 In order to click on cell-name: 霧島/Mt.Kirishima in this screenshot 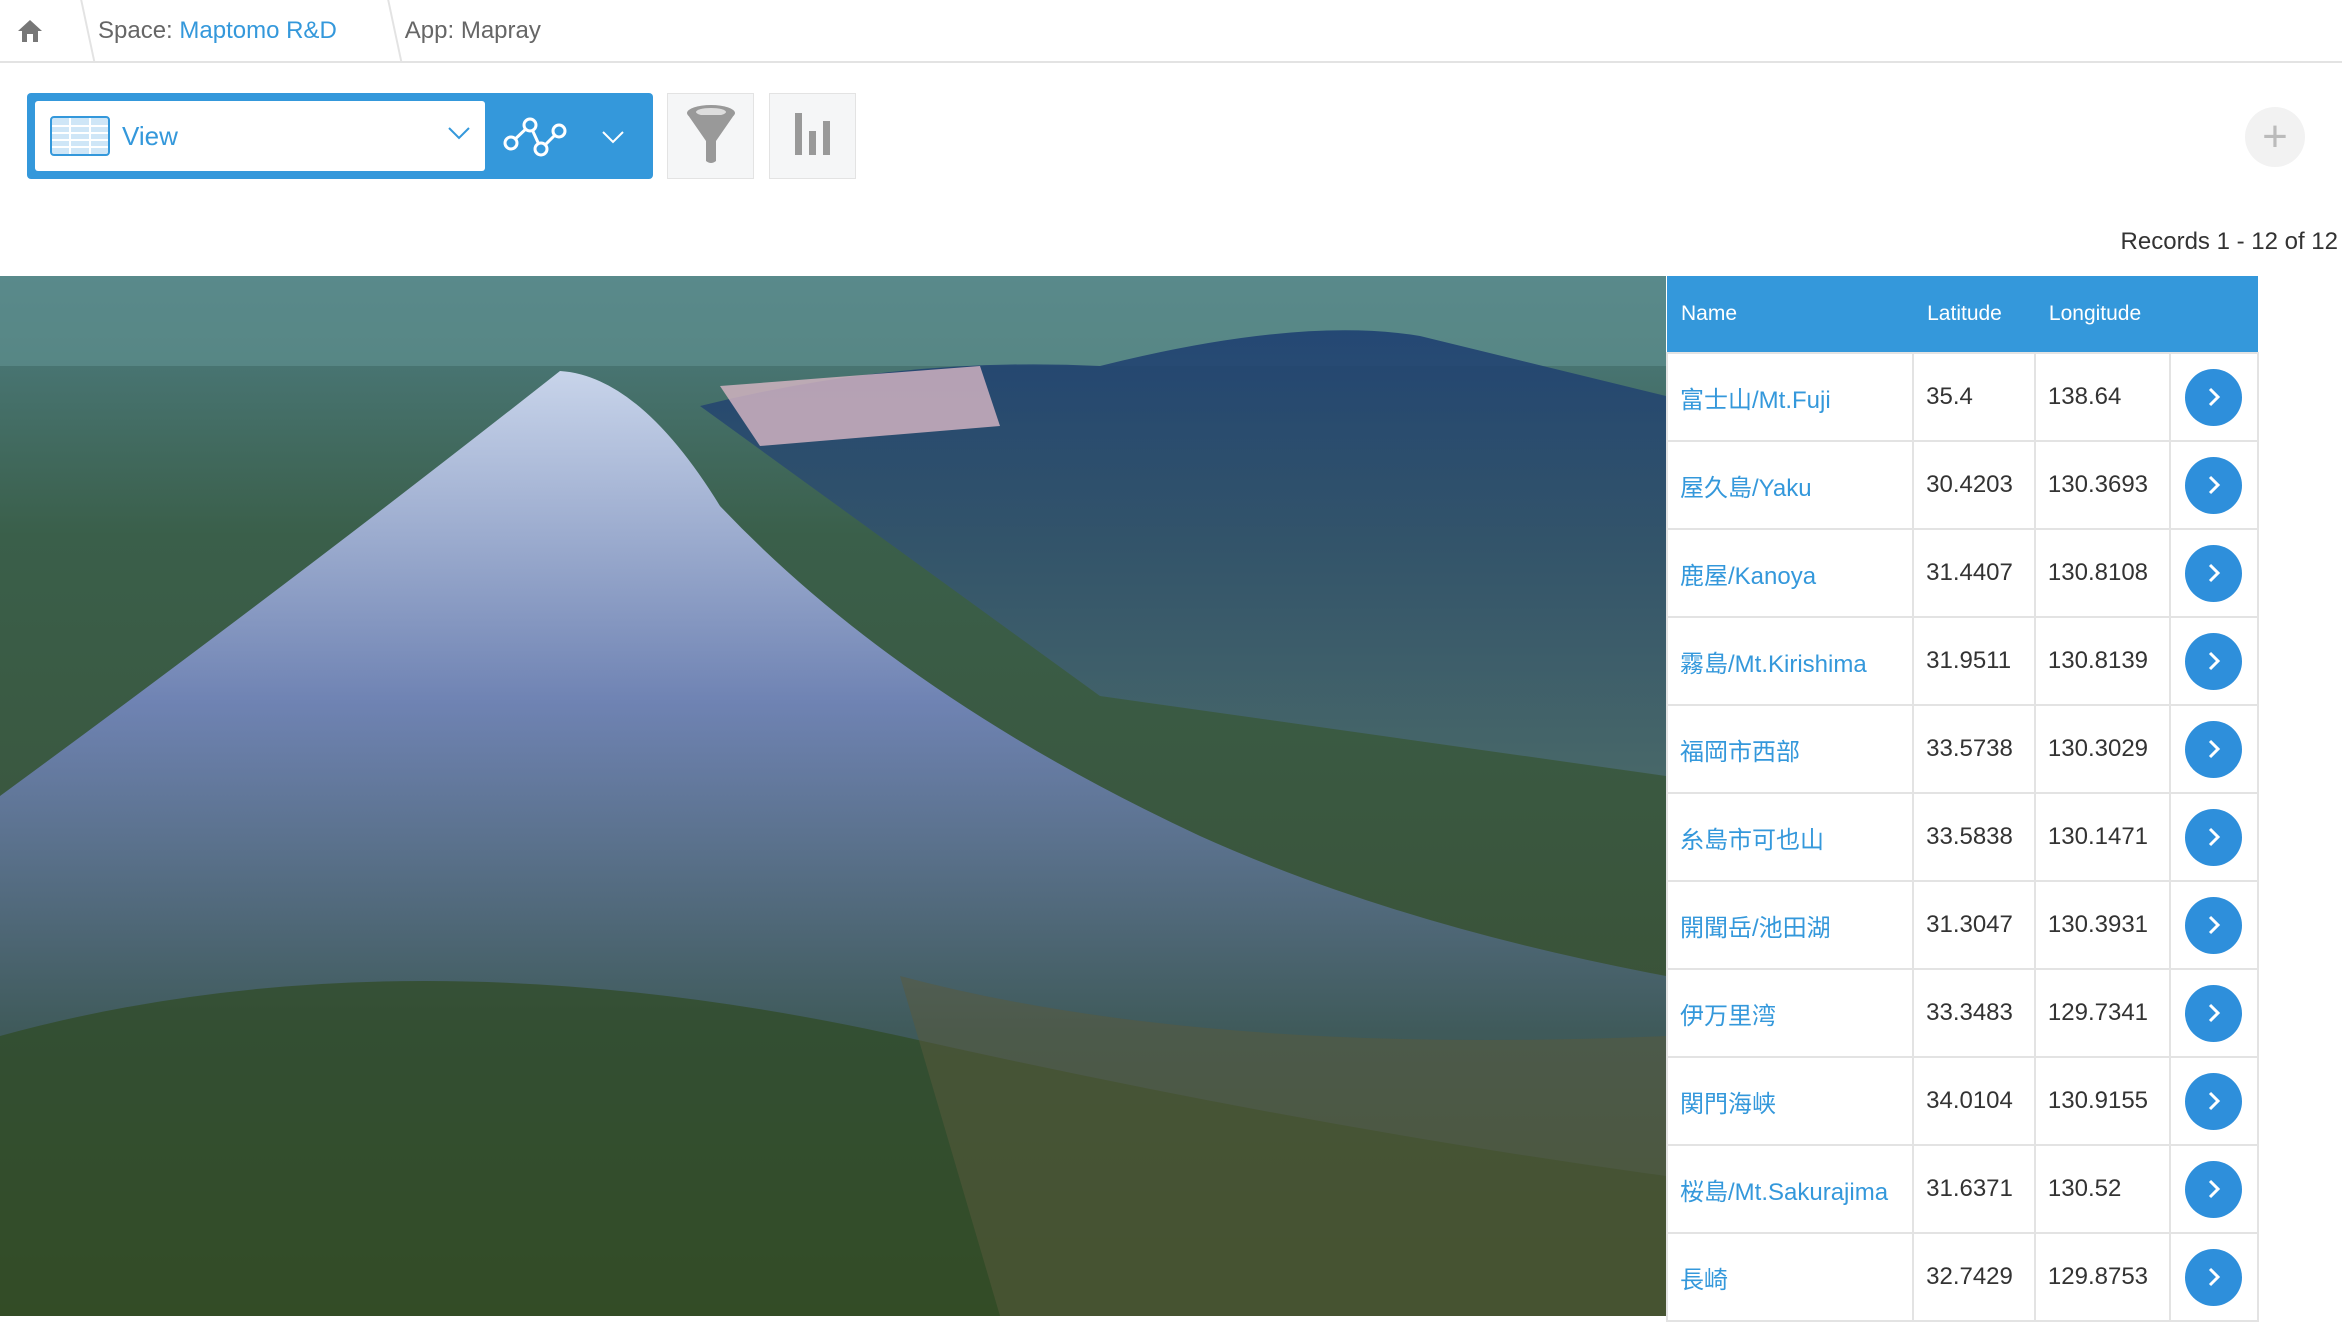, I will do `click(1790, 661)`.